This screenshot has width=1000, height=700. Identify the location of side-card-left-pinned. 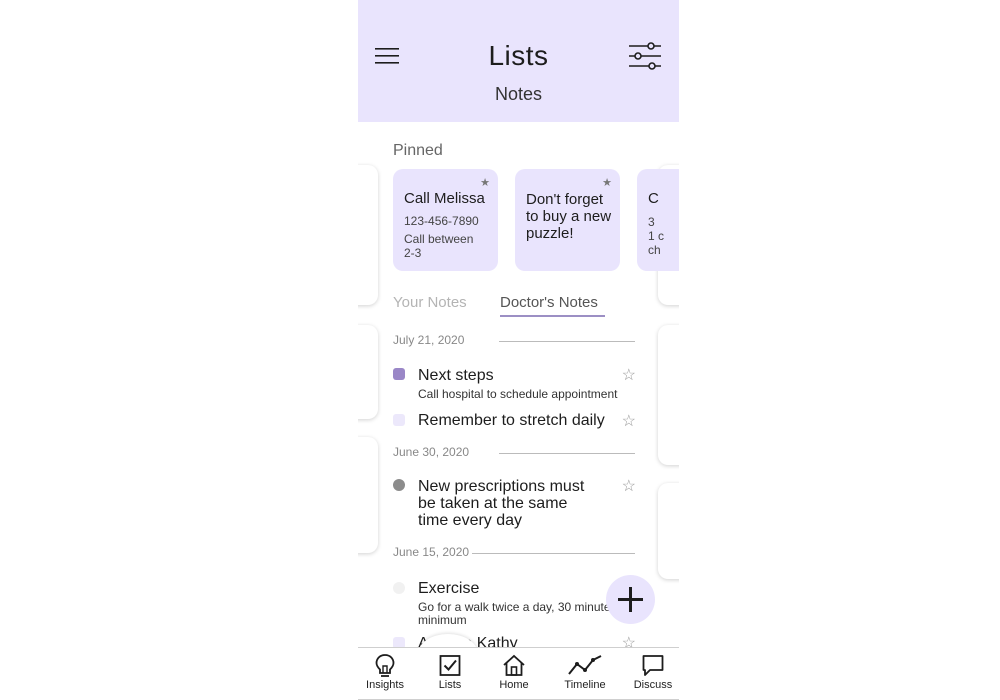
(368, 235).